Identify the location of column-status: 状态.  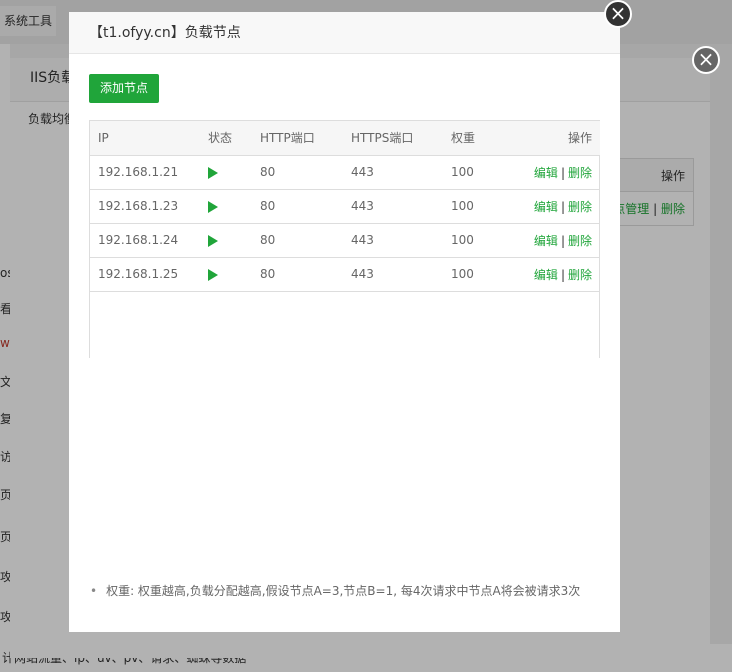
(234, 138).